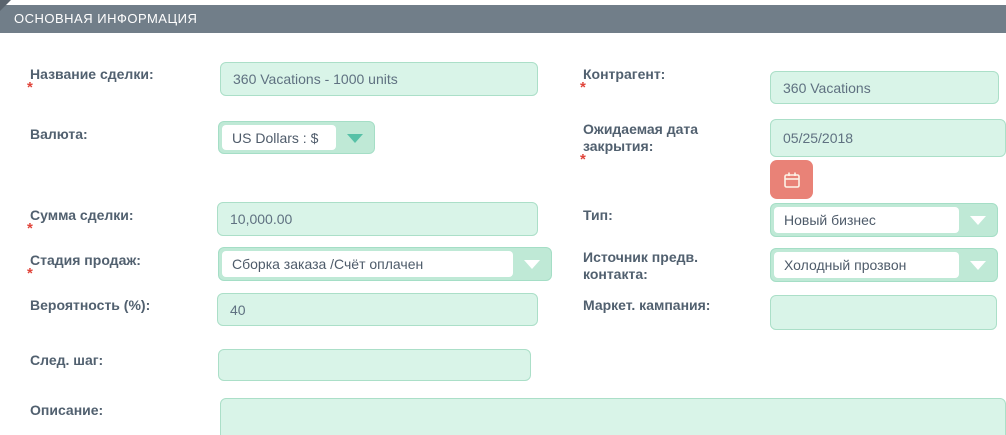  Describe the element at coordinates (883, 312) in the screenshot. I see `campaign-input` at that location.